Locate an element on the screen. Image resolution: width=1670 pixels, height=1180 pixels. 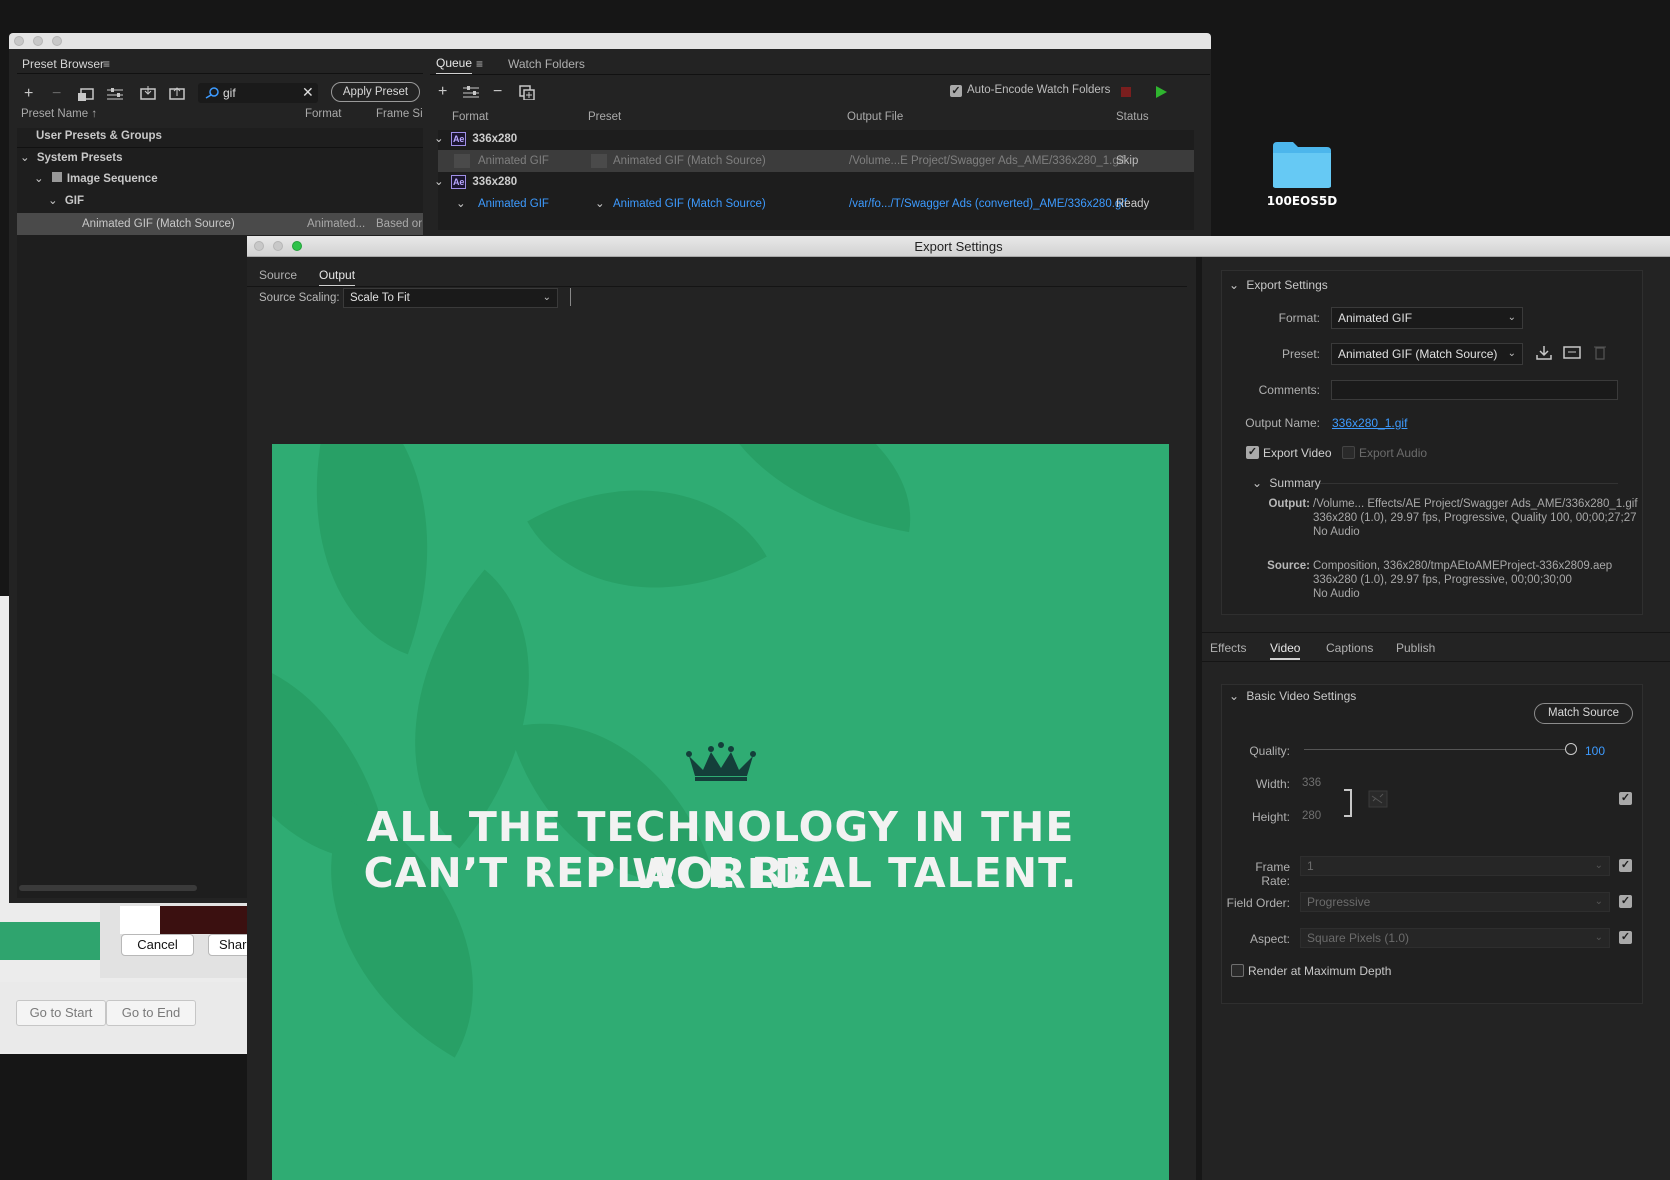
clear-search-icon: ✕ is located at coordinates (308, 92).